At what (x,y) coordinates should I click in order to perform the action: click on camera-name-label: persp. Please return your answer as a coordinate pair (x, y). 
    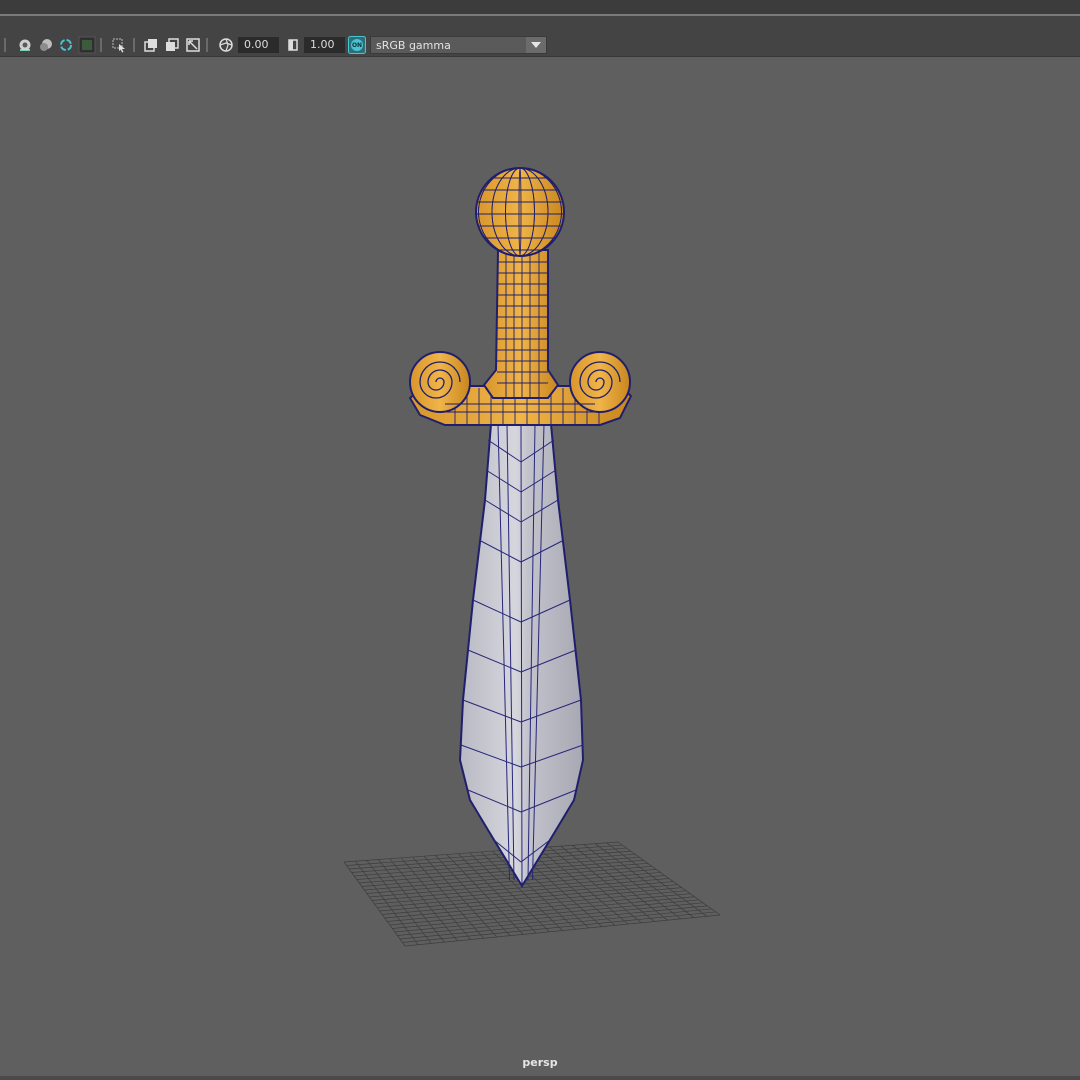
    Looking at the image, I should click on (540, 1062).